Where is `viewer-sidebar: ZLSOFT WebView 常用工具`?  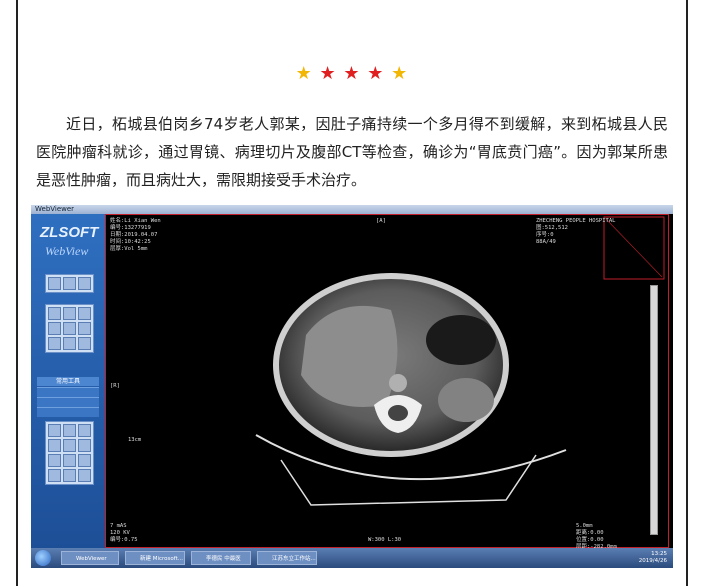 viewer-sidebar: ZLSOFT WebView 常用工具 is located at coordinates (68, 381).